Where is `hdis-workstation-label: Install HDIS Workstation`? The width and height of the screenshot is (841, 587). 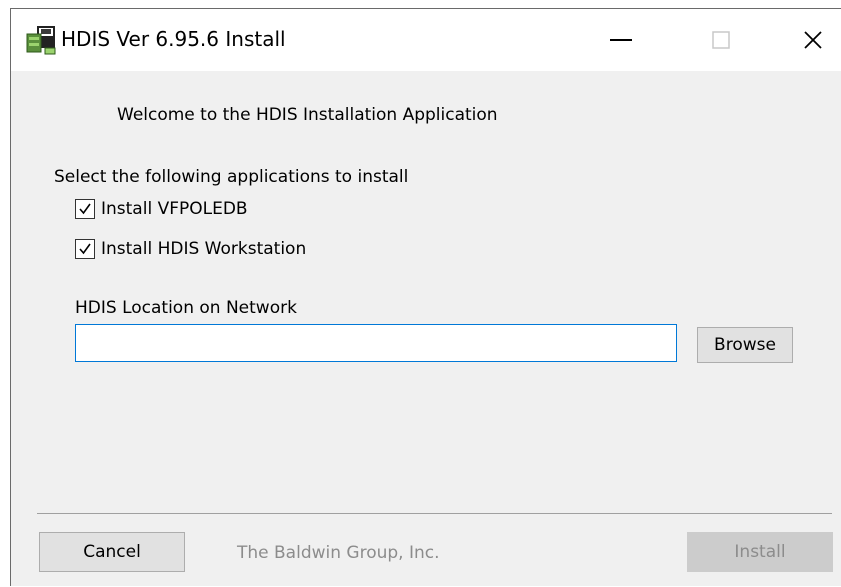 hdis-workstation-label: Install HDIS Workstation is located at coordinates (204, 249).